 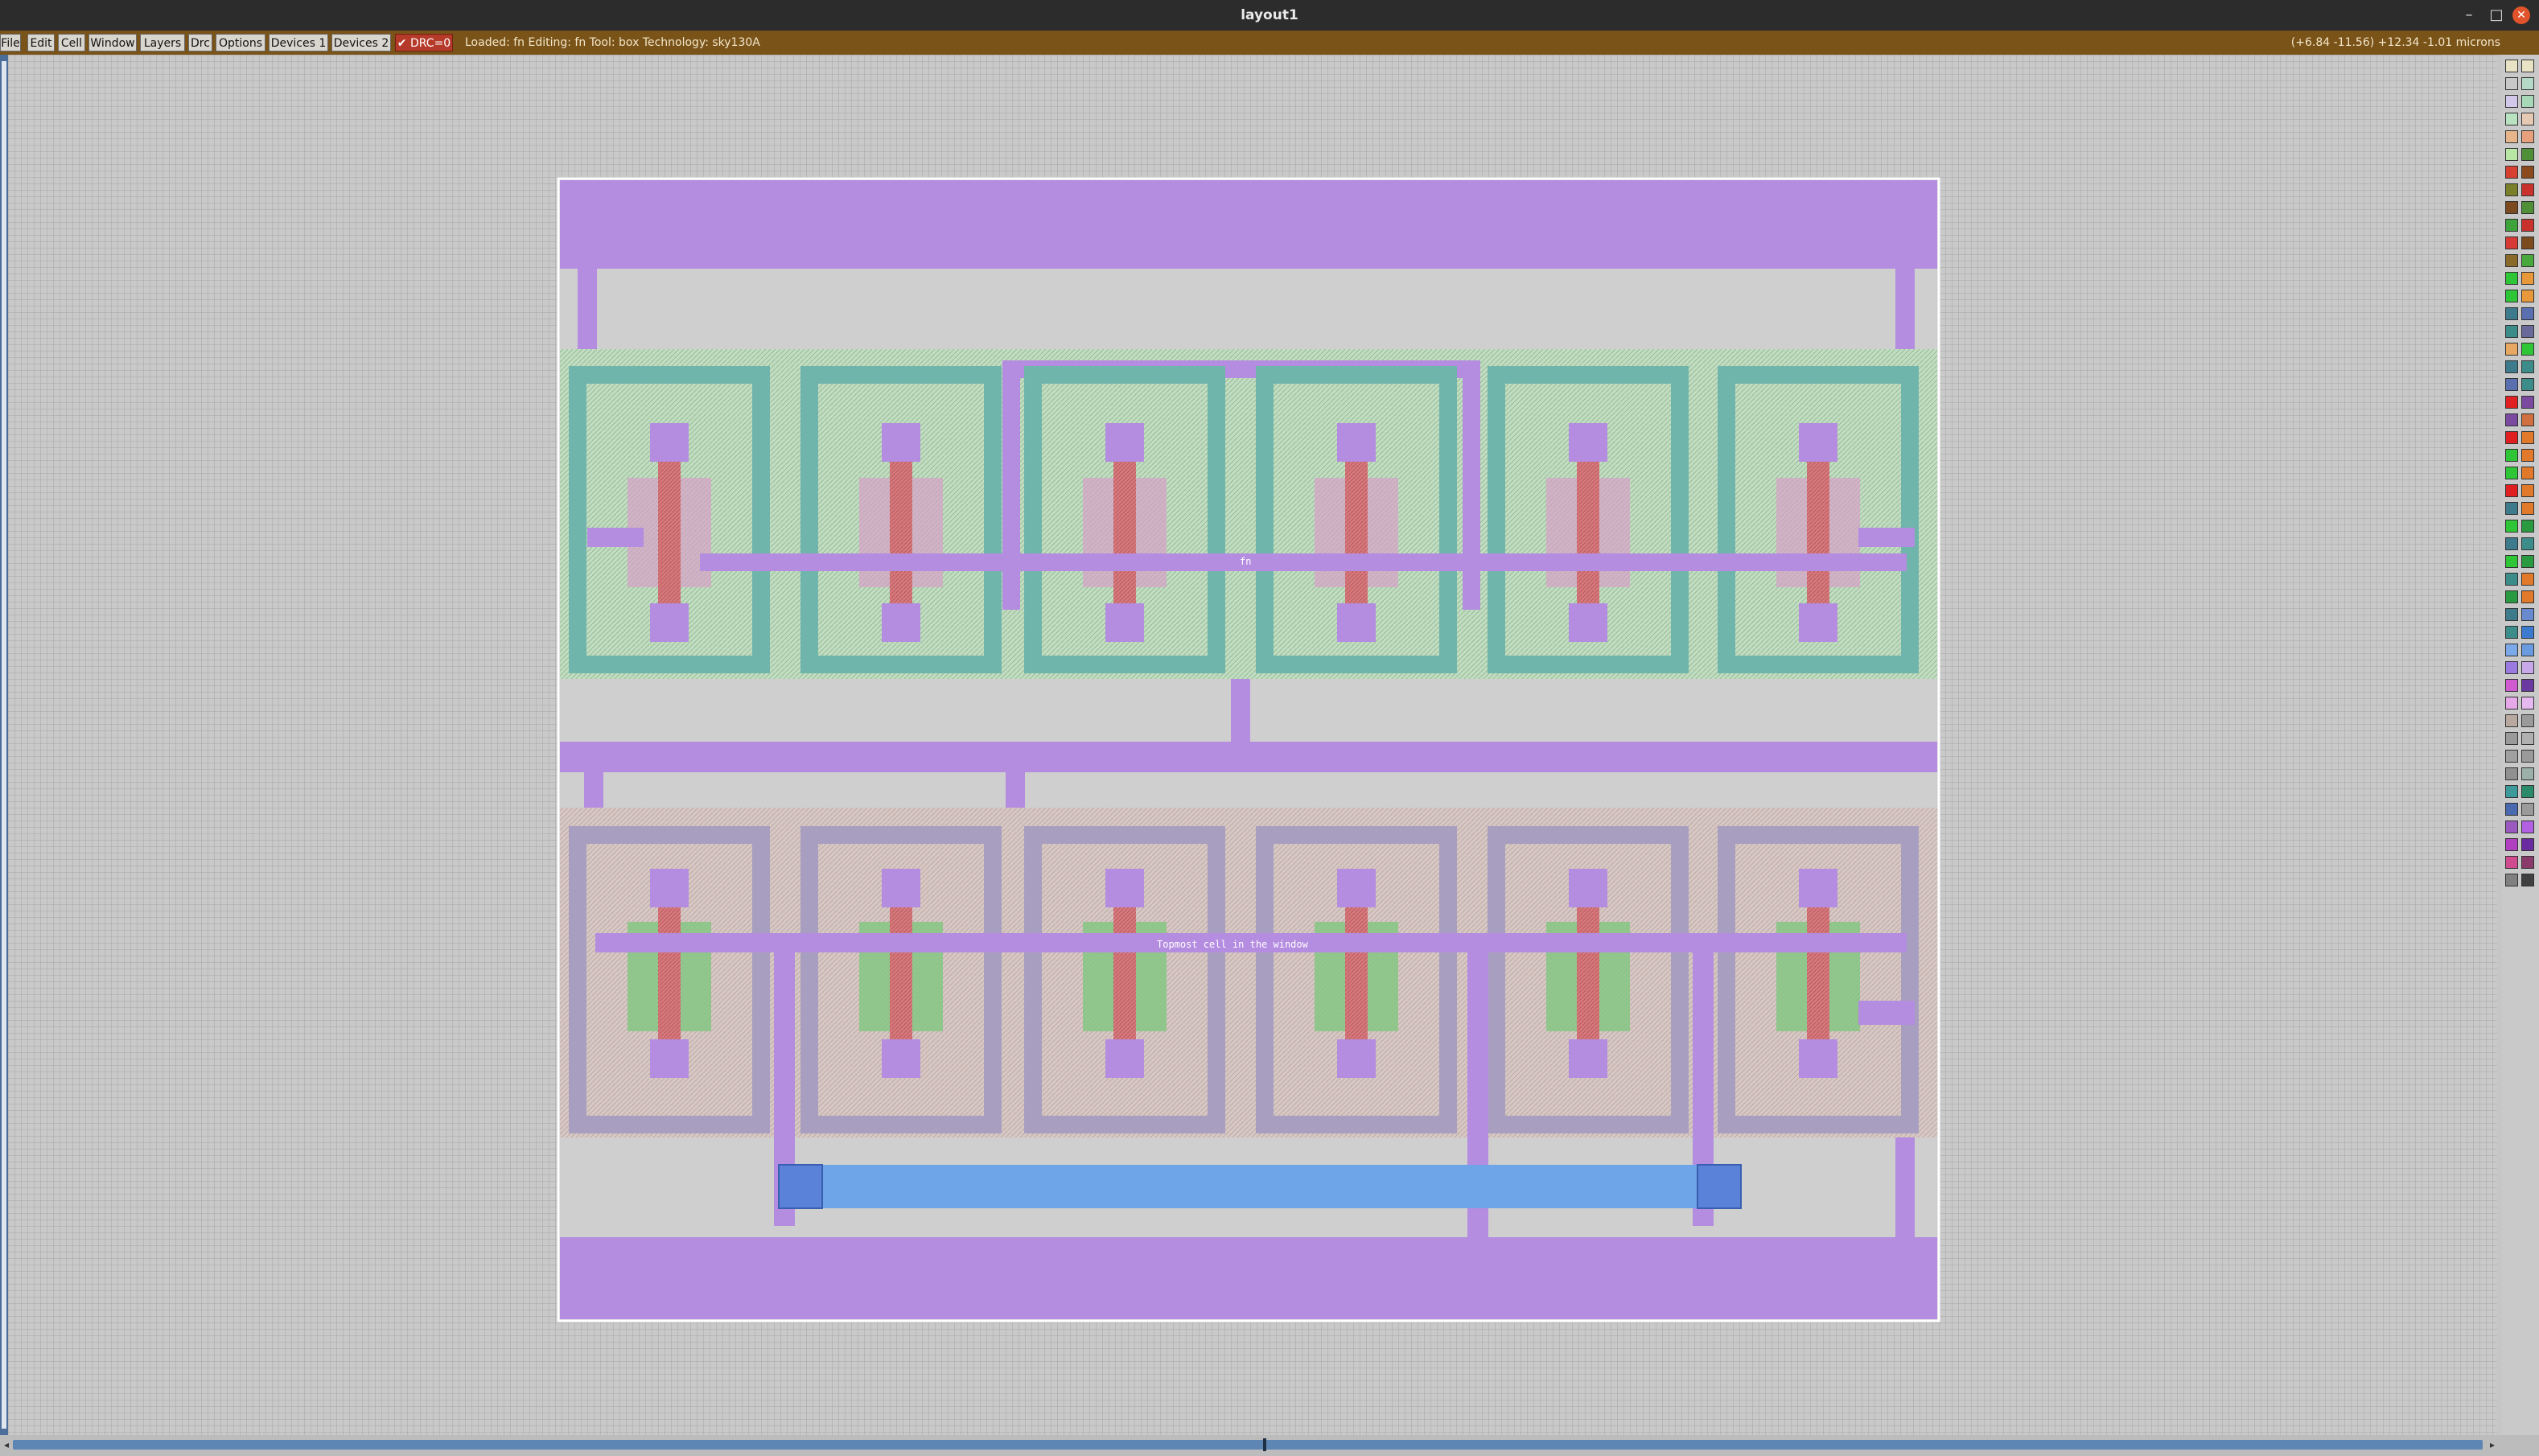 What do you see at coordinates (2496, 15) in the screenshot?
I see `maximize-button: □` at bounding box center [2496, 15].